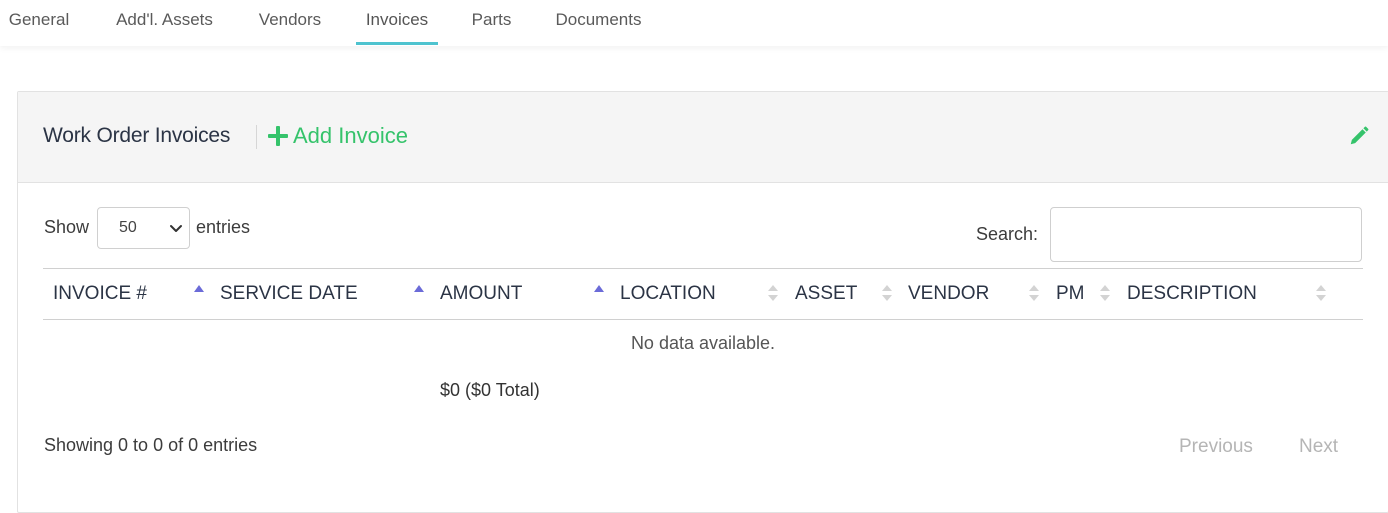 The height and width of the screenshot is (513, 1388). Describe the element at coordinates (668, 294) in the screenshot. I see `column-location: LOCATION` at that location.